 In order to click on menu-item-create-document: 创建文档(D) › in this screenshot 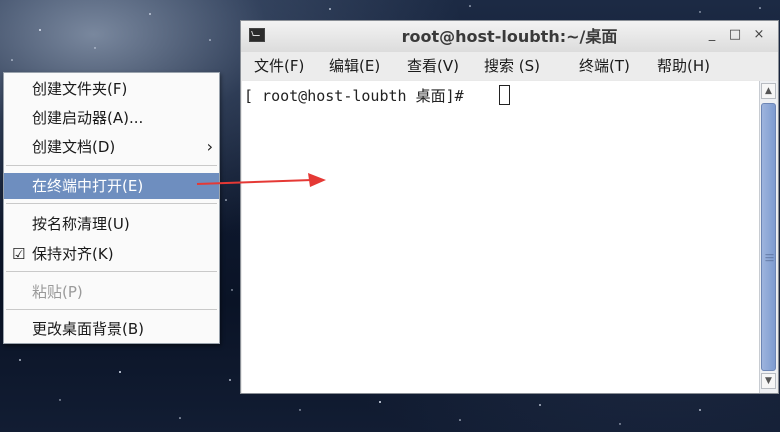, I will do `click(111, 147)`.